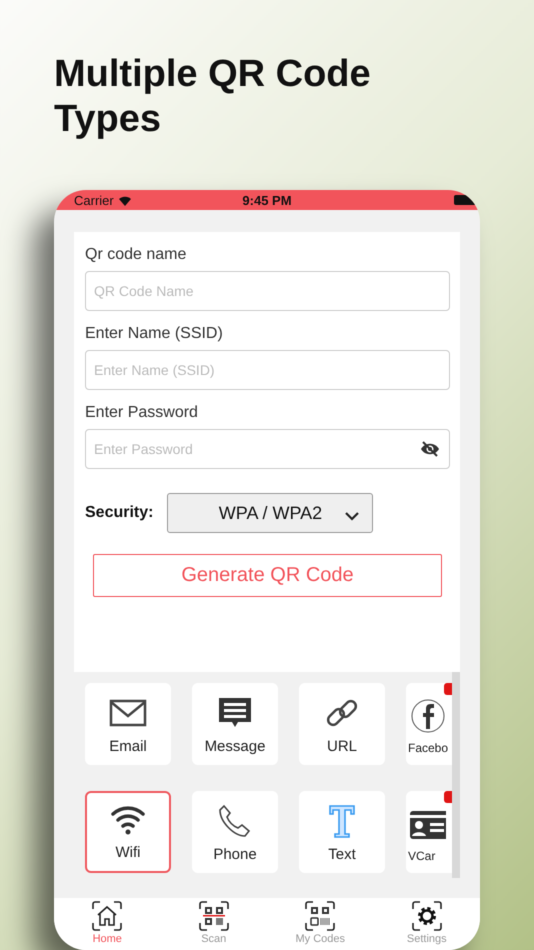  Describe the element at coordinates (128, 832) in the screenshot. I see `qr-type-tile: Wifi` at that location.